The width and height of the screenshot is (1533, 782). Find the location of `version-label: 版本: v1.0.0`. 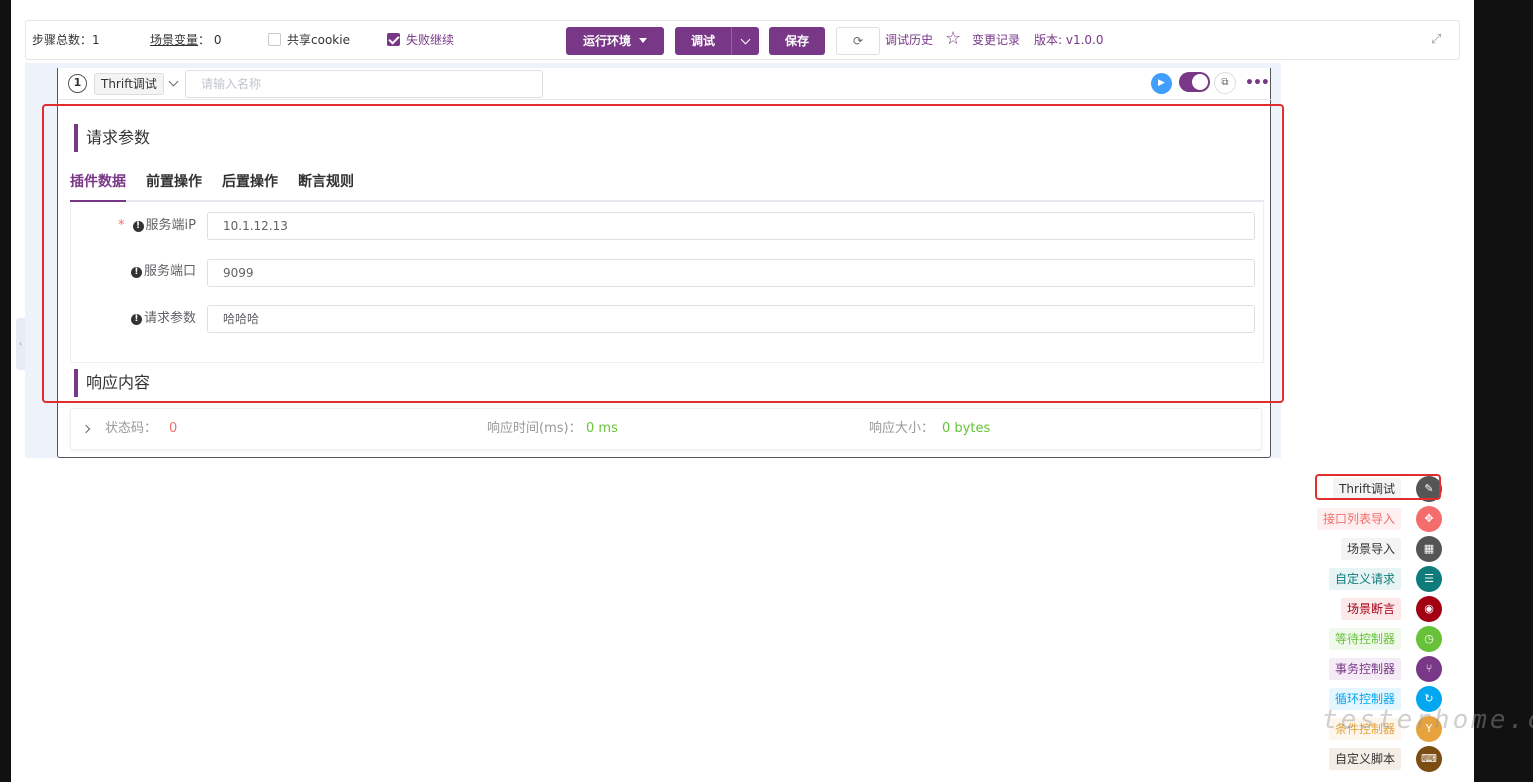

version-label: 版本: v1.0.0 is located at coordinates (1069, 40).